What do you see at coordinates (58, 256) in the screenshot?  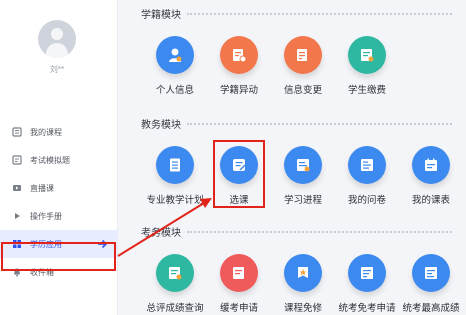 I see `highlight-box-sidebar` at bounding box center [58, 256].